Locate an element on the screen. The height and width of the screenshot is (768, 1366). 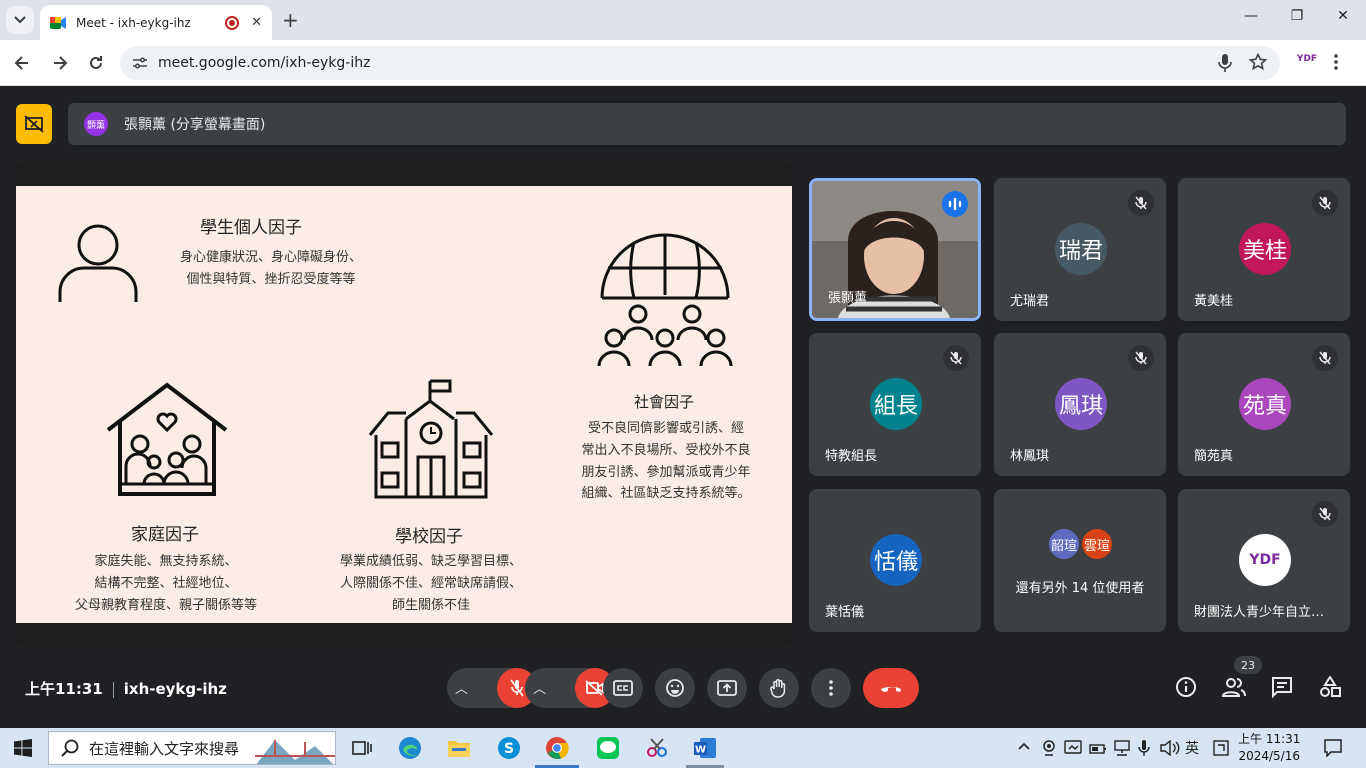
participant-avatar: 組長 is located at coordinates (896, 404).